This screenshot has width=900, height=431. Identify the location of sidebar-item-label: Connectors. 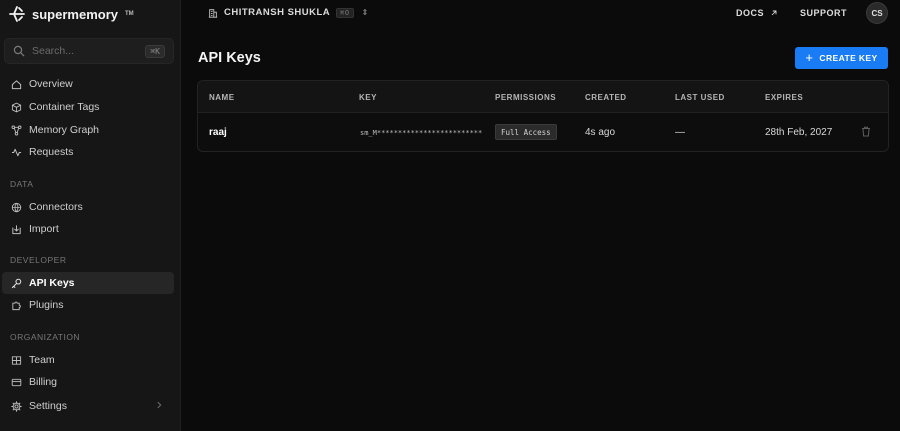
(56, 207).